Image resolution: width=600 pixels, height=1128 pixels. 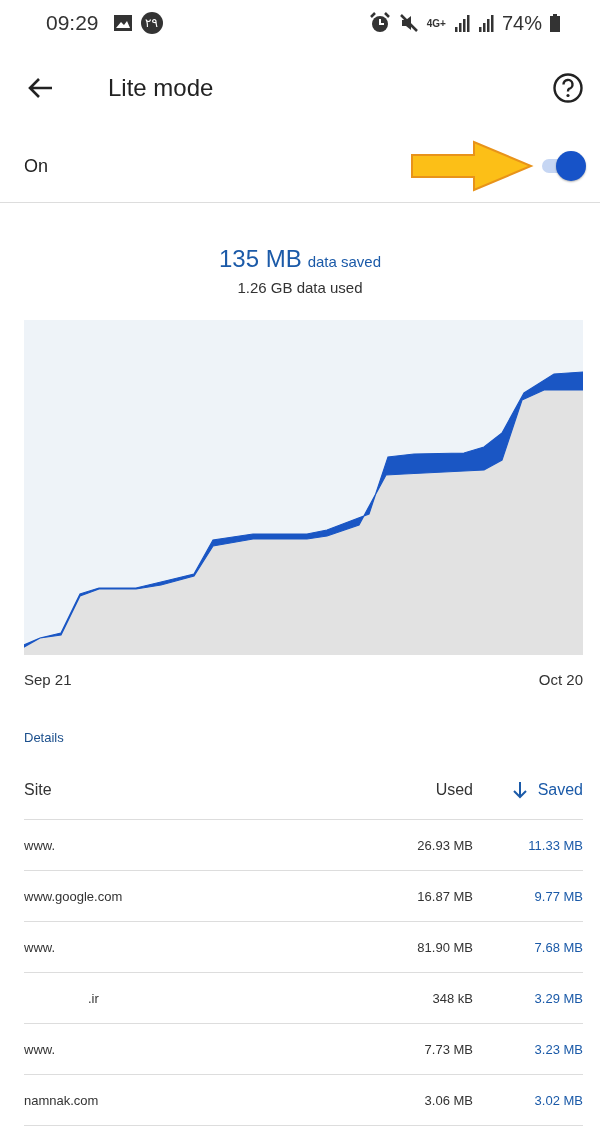 What do you see at coordinates (448, 1100) in the screenshot?
I see `used-cell-text: 3.06 MB` at bounding box center [448, 1100].